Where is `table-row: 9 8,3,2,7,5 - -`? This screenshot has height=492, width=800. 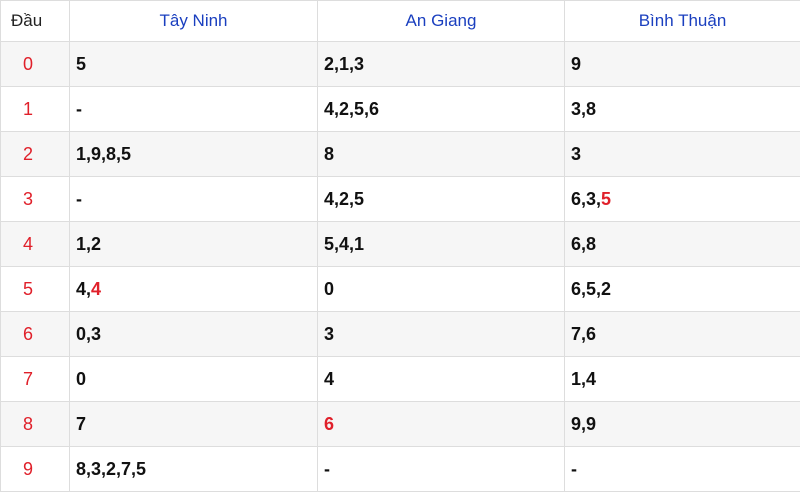
table-row: 9 8,3,2,7,5 - - is located at coordinates (400, 469).